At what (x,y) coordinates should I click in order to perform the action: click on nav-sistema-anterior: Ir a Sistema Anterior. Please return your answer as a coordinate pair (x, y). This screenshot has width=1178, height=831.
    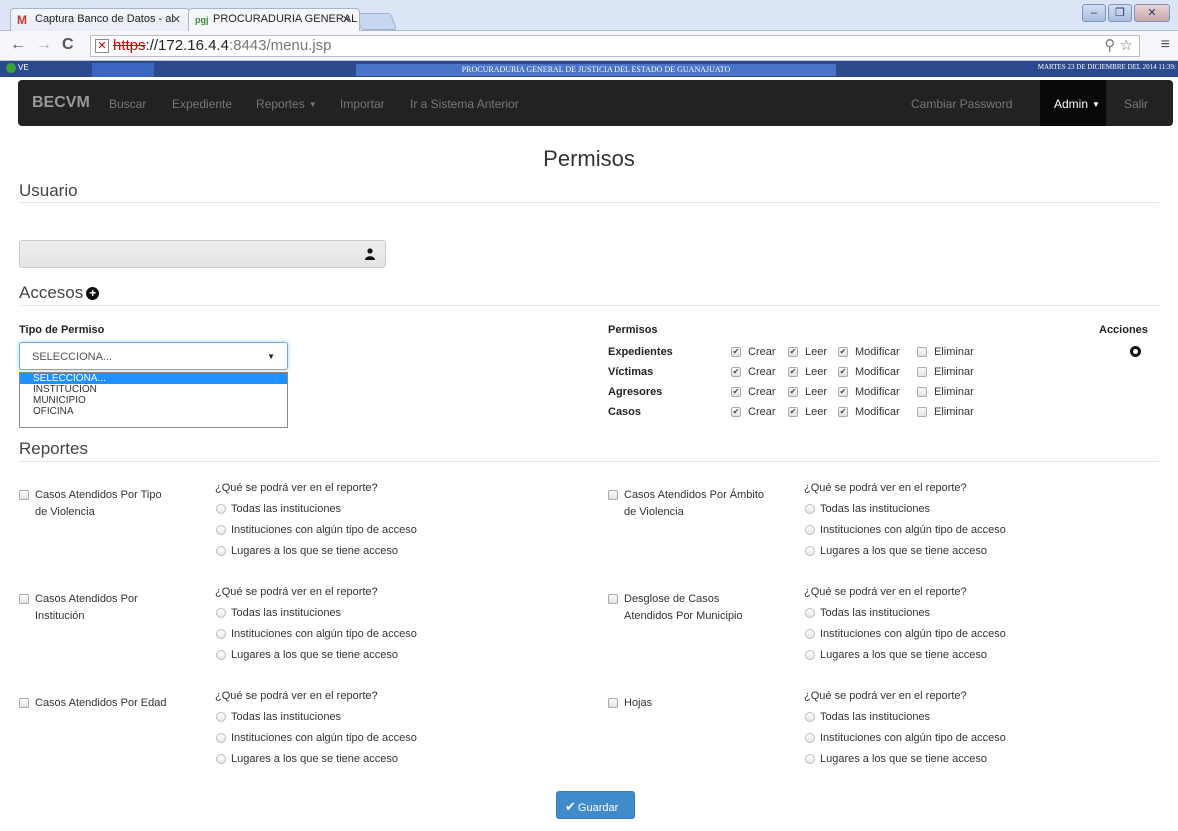
    Looking at the image, I should click on (464, 104).